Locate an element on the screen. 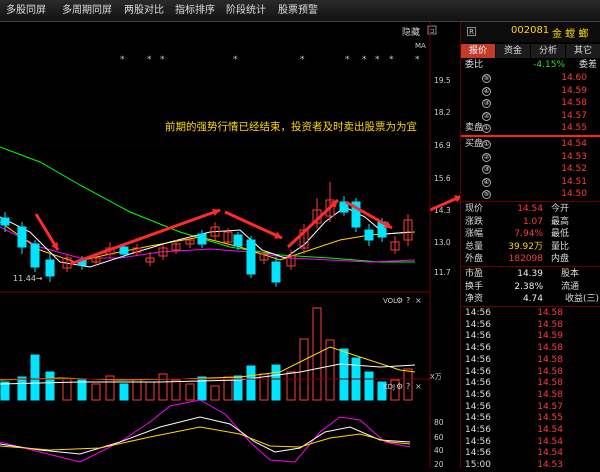  r-badge: R is located at coordinates (471, 31).